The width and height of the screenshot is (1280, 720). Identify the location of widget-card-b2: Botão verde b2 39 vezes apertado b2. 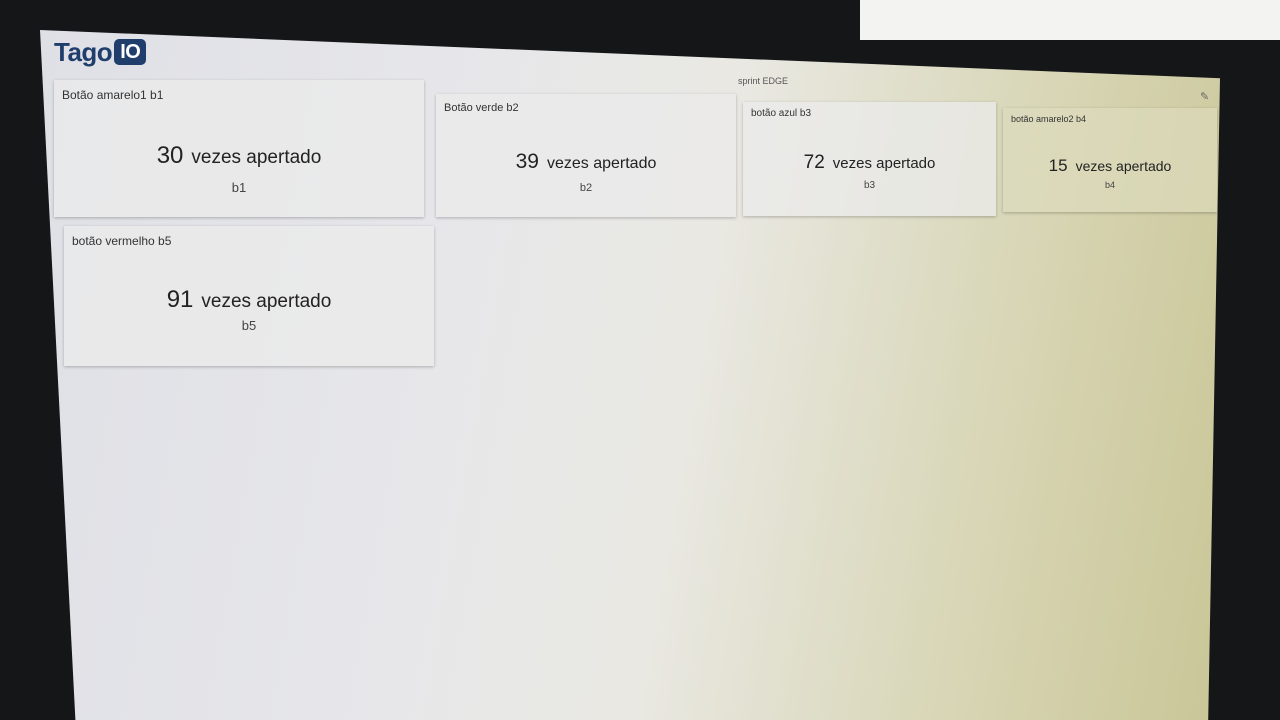
(586, 155).